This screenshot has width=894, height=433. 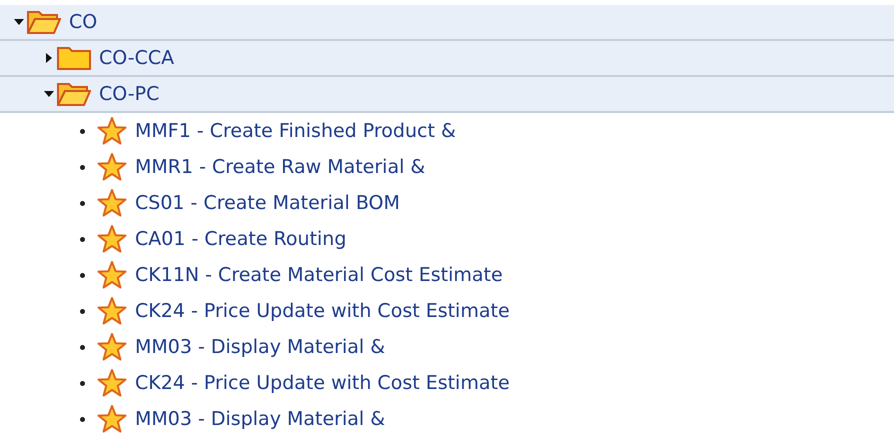 What do you see at coordinates (319, 275) in the screenshot?
I see `transaction-label: CK11N - Create Material Cost Estimate` at bounding box center [319, 275].